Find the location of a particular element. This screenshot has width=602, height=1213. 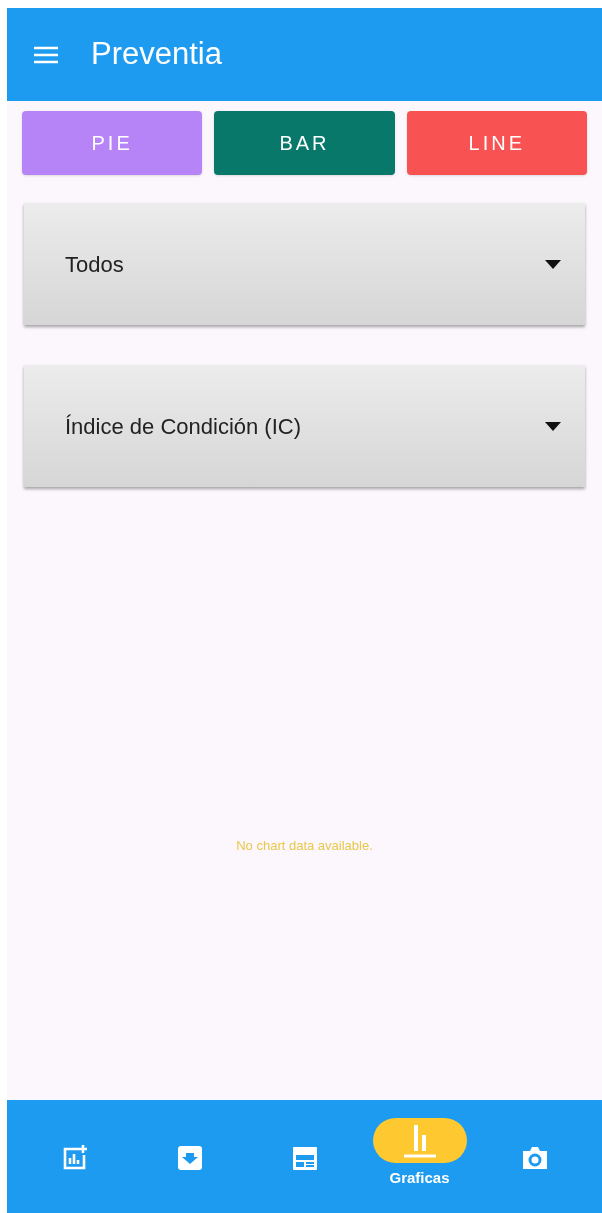

menu-icon is located at coordinates (46, 54).